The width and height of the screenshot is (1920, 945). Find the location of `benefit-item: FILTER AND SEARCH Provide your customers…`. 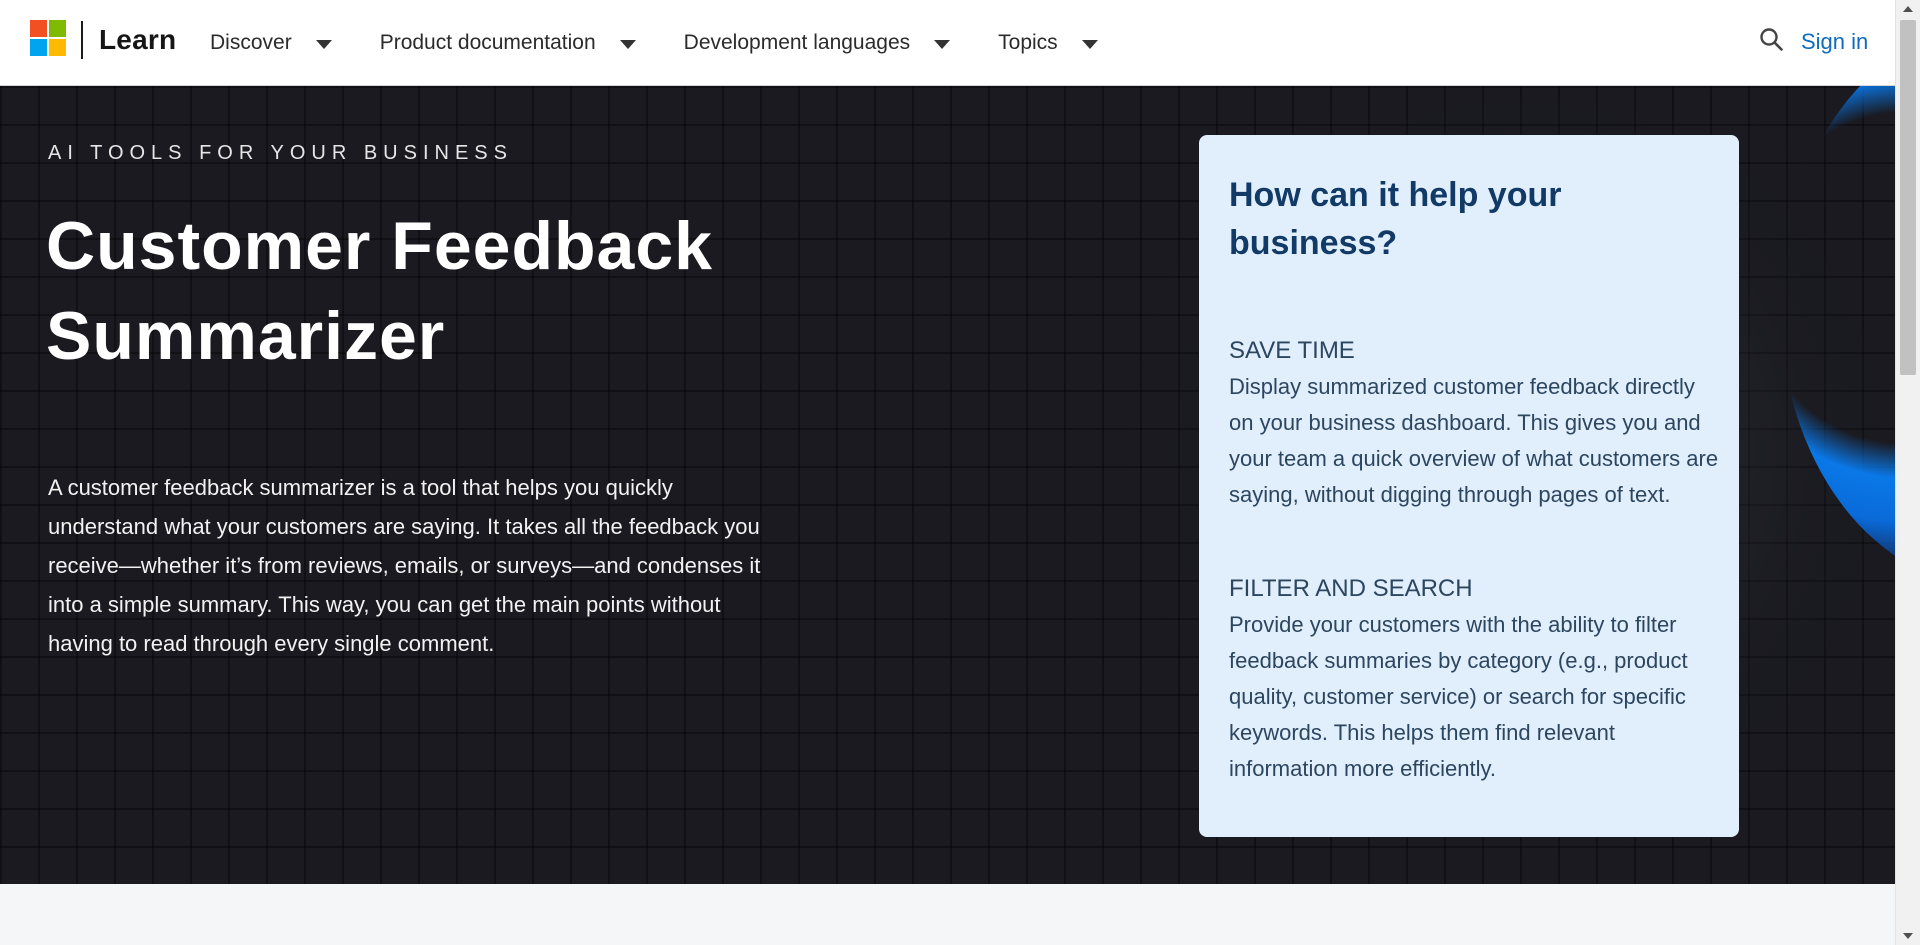

benefit-item: FILTER AND SEARCH Provide your customers… is located at coordinates (1474, 680).